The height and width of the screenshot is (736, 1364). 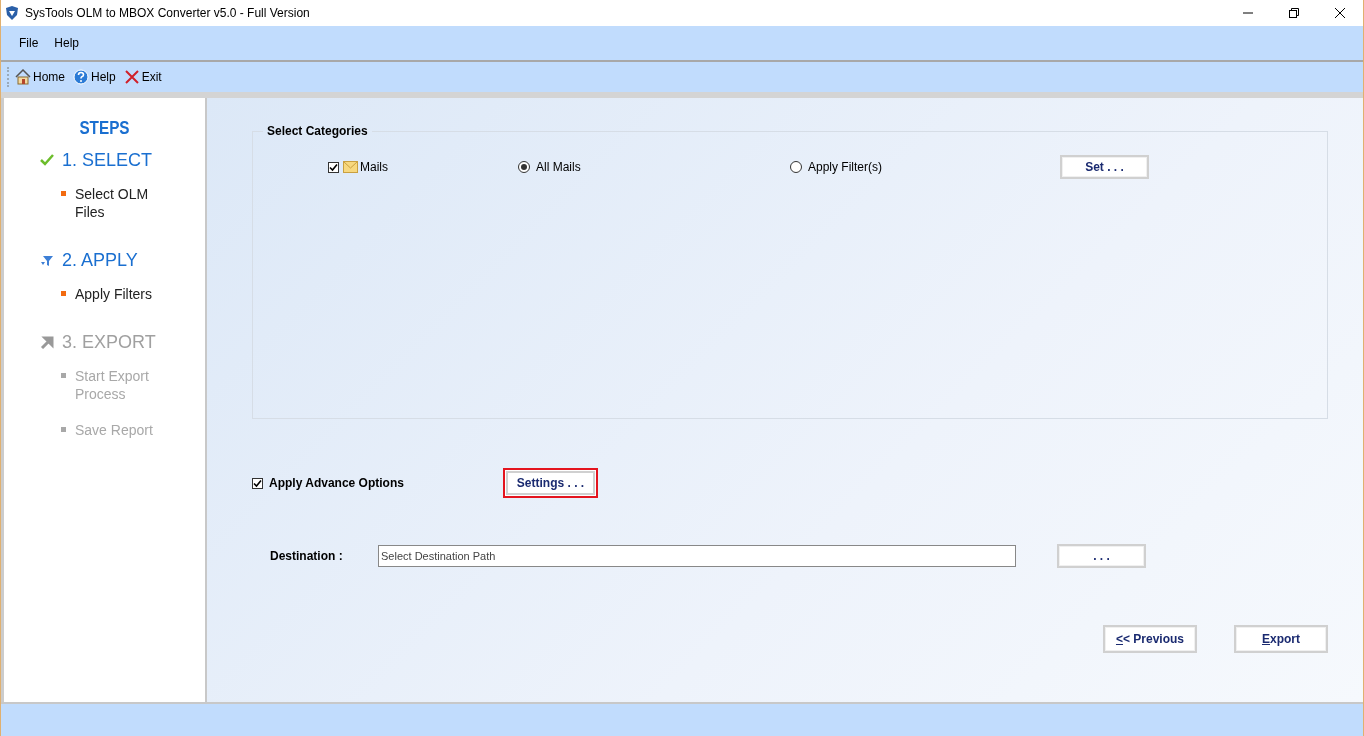 I want to click on menu-item: File, so click(x=29, y=43).